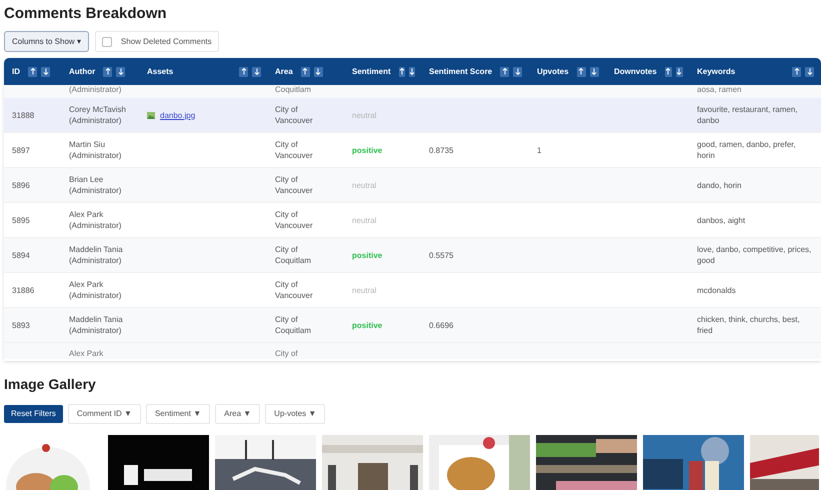 The image size is (821, 490). Describe the element at coordinates (86, 179) in the screenshot. I see `table-cell-text: Brian Lee` at that location.